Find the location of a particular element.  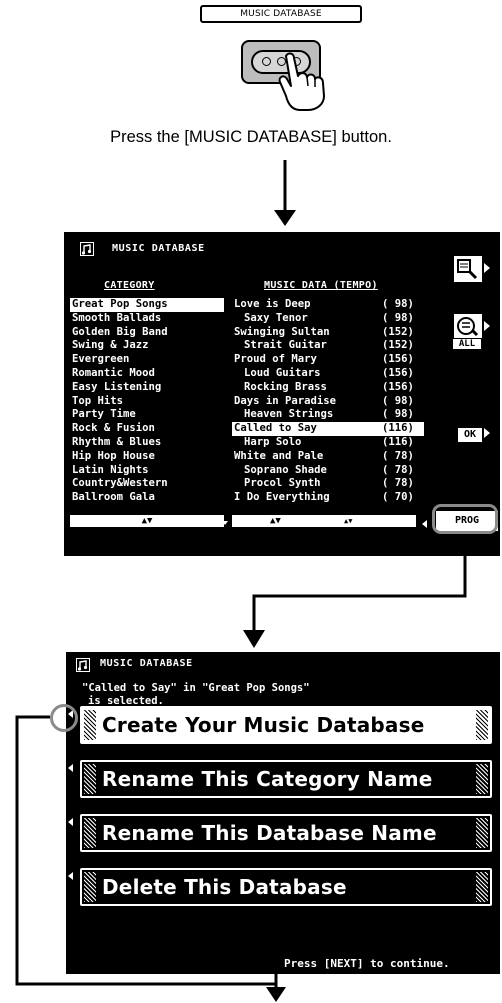

music-data-name: Swinging Sultan is located at coordinates (282, 331).